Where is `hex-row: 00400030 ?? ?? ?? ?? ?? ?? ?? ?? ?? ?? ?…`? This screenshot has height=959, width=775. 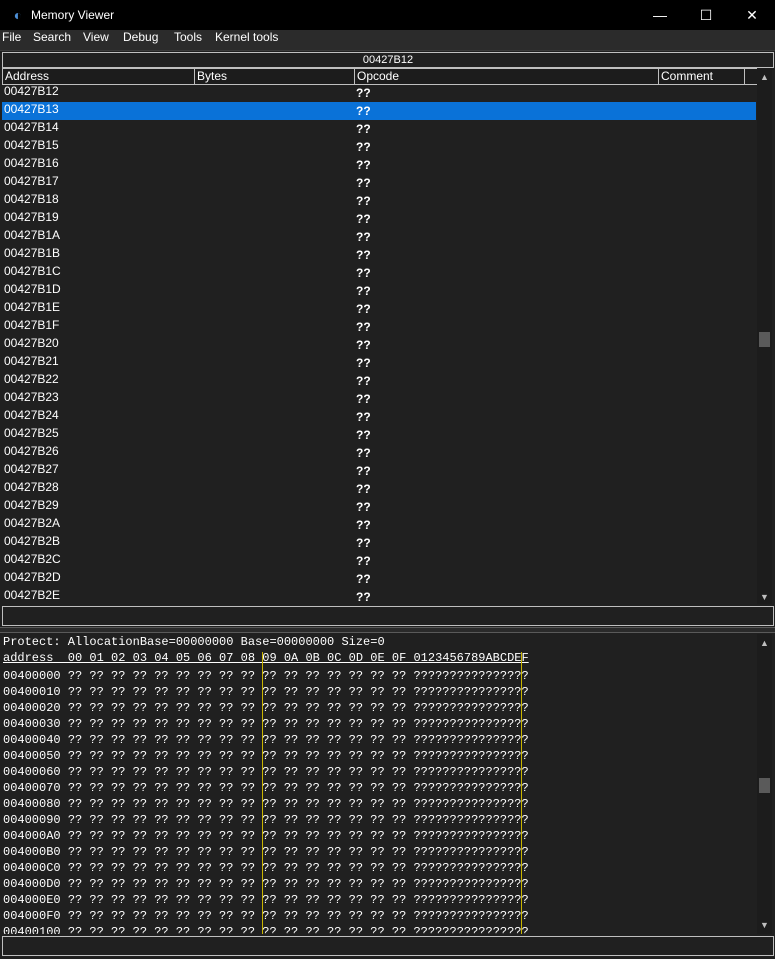 hex-row: 00400030 ?? ?? ?? ?? ?? ?? ?? ?? ?? ?? ?… is located at coordinates (266, 724).